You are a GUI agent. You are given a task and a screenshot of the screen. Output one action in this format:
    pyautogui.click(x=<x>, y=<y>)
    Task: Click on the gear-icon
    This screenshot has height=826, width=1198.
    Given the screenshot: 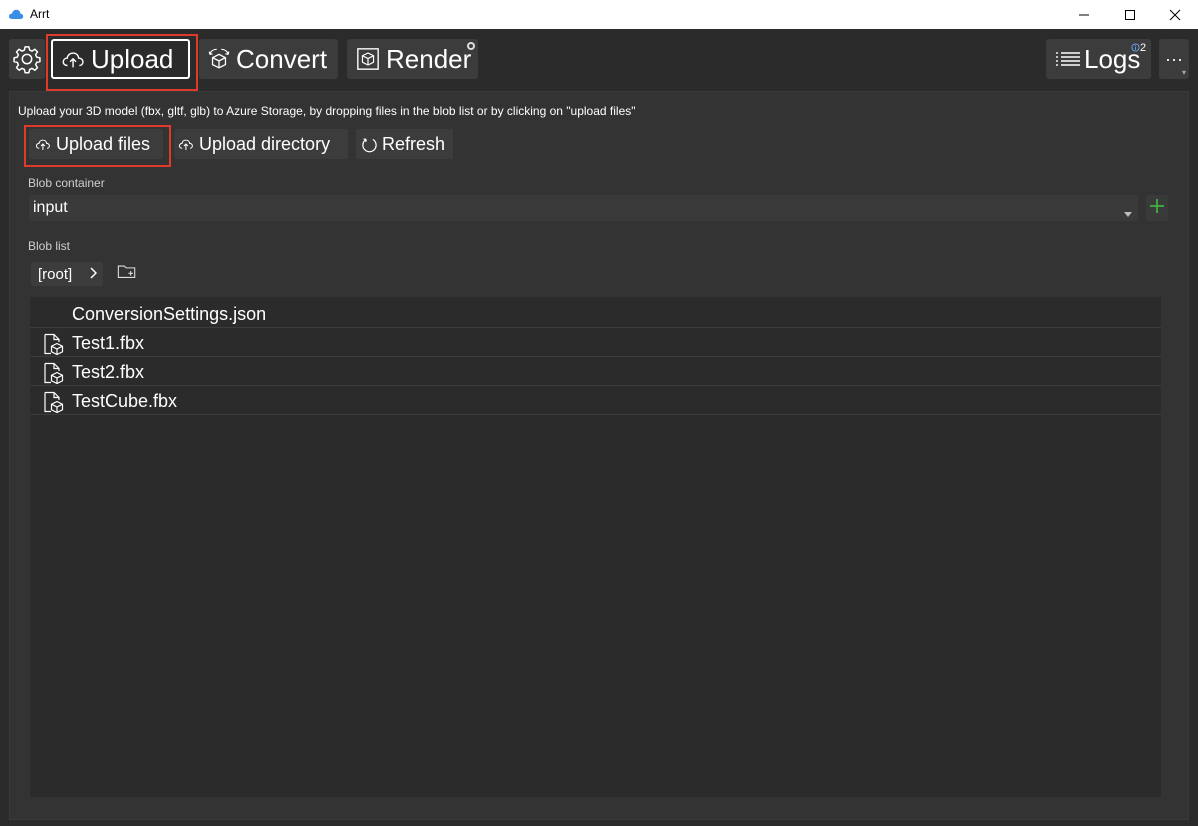 What is the action you would take?
    pyautogui.click(x=27, y=59)
    